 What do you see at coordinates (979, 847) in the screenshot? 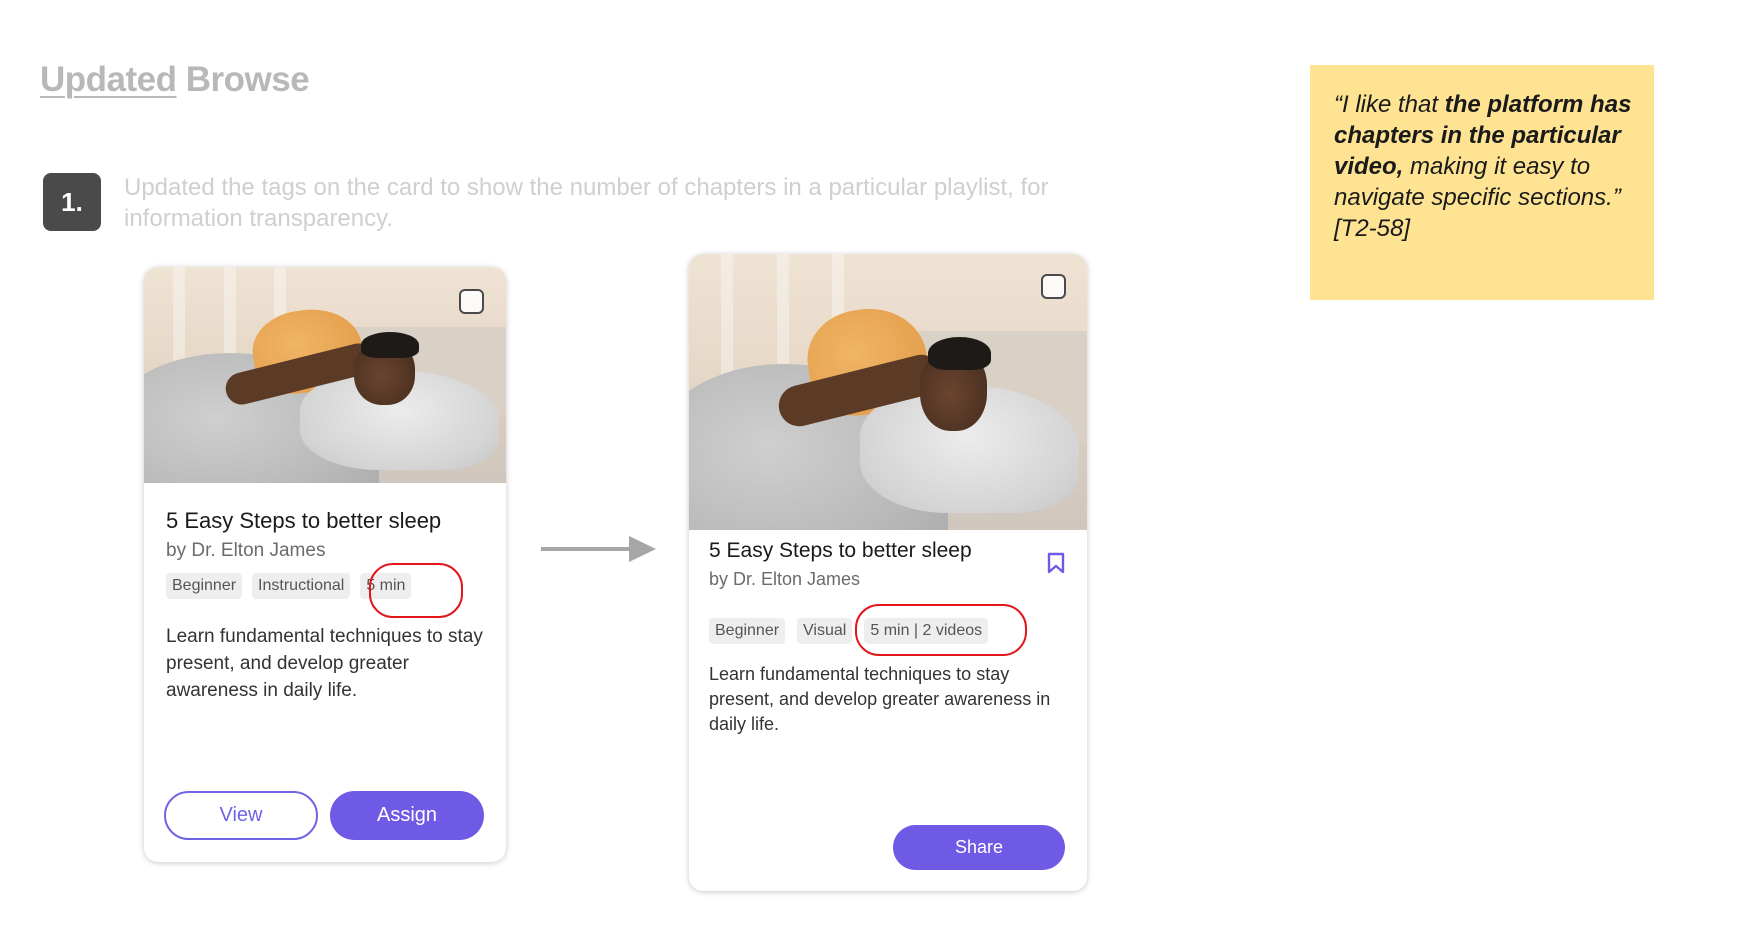
I see `share-button: Share` at bounding box center [979, 847].